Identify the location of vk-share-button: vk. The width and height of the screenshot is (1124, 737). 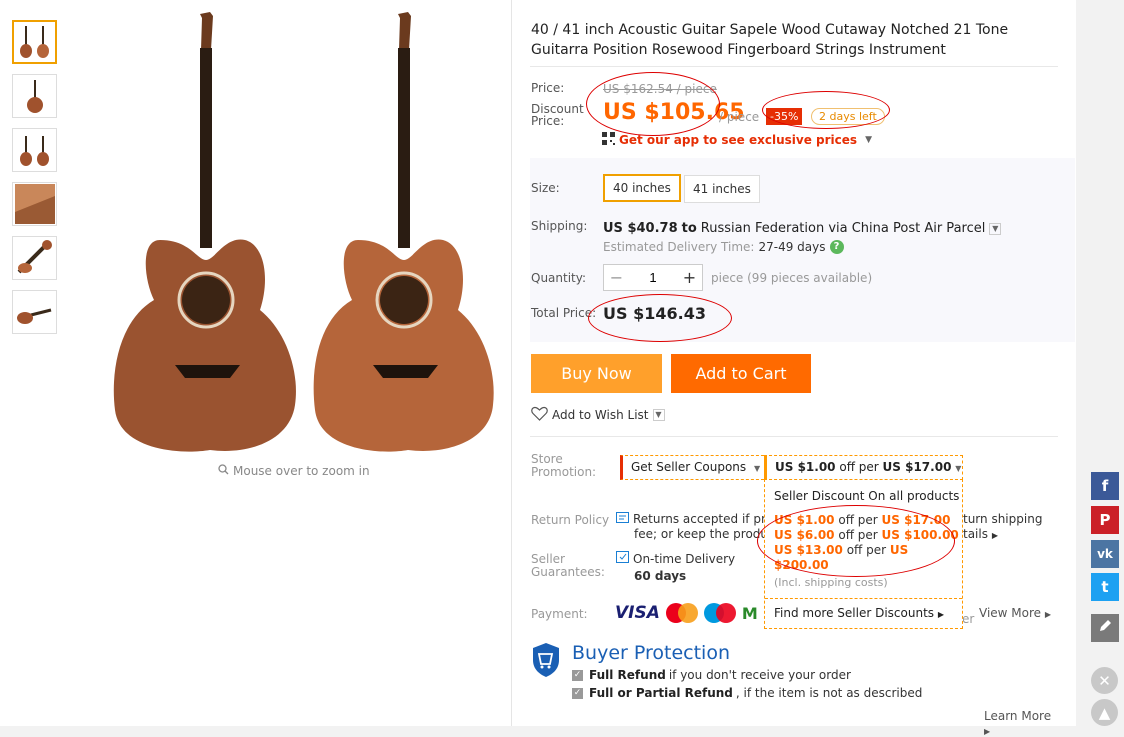
(1105, 554).